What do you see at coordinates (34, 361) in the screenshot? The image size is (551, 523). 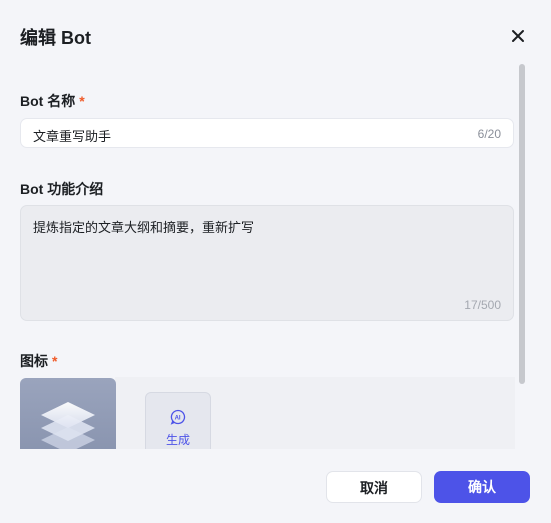 I see `icon-label-text: 图标` at bounding box center [34, 361].